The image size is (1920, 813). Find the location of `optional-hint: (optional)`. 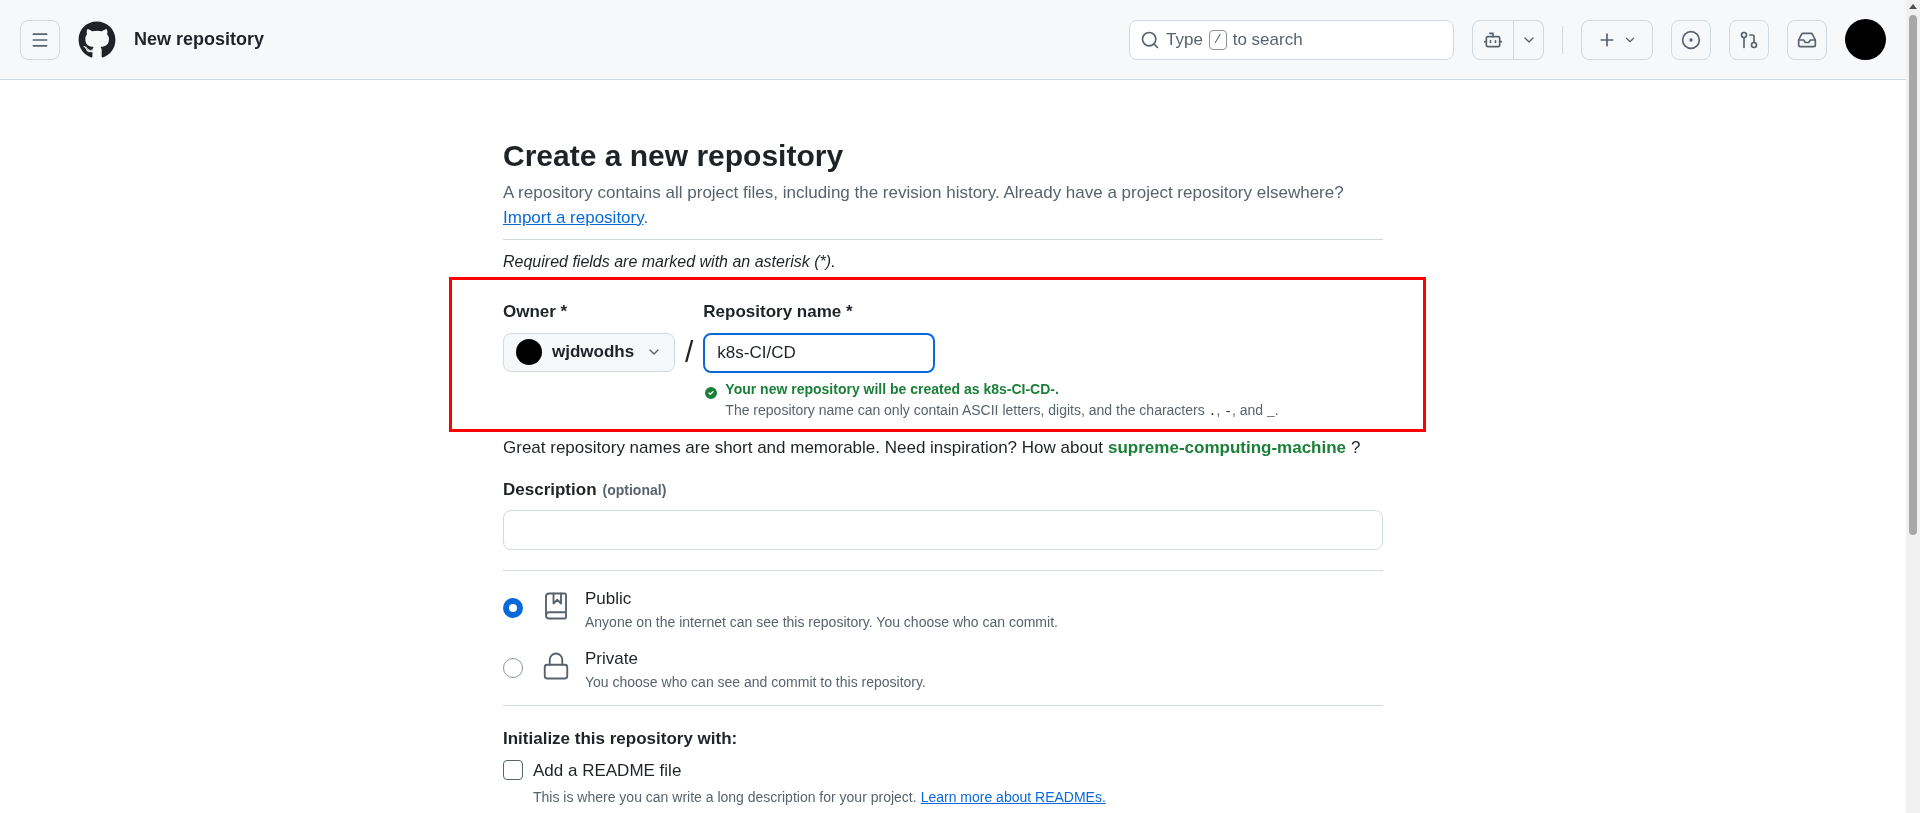

optional-hint: (optional) is located at coordinates (634, 490).